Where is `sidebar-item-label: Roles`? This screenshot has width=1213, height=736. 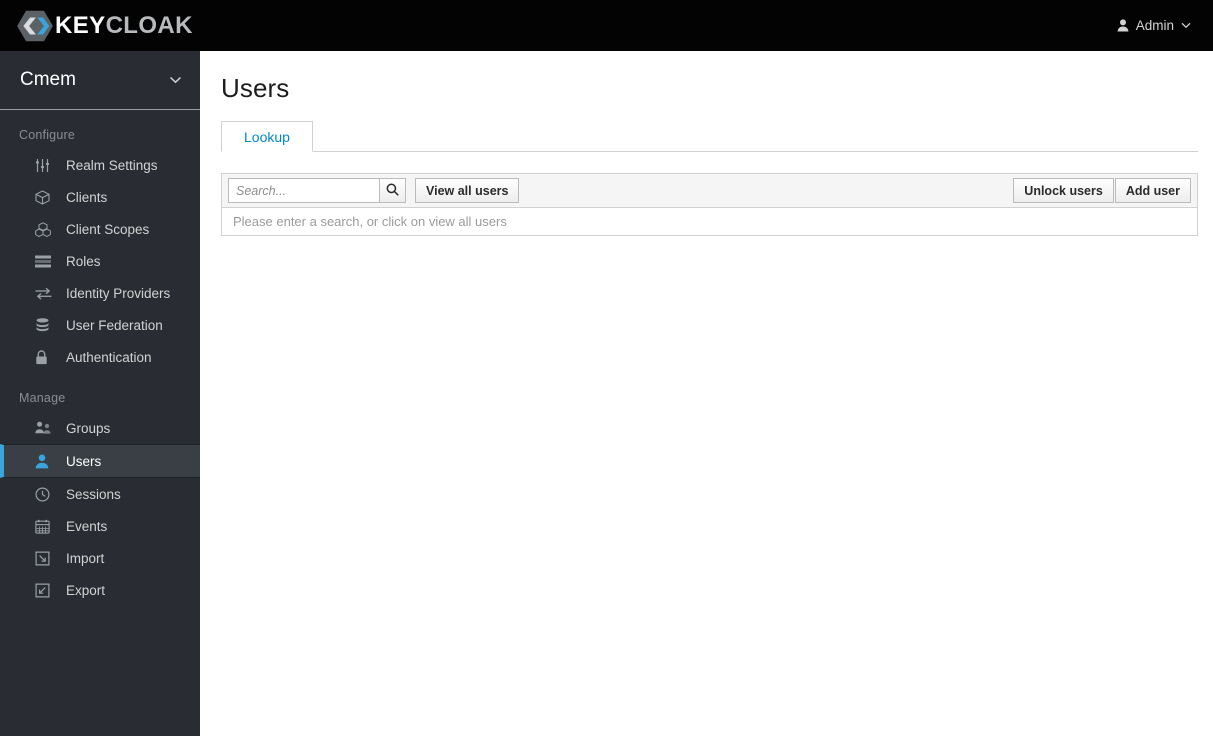
sidebar-item-label: Roles is located at coordinates (83, 261).